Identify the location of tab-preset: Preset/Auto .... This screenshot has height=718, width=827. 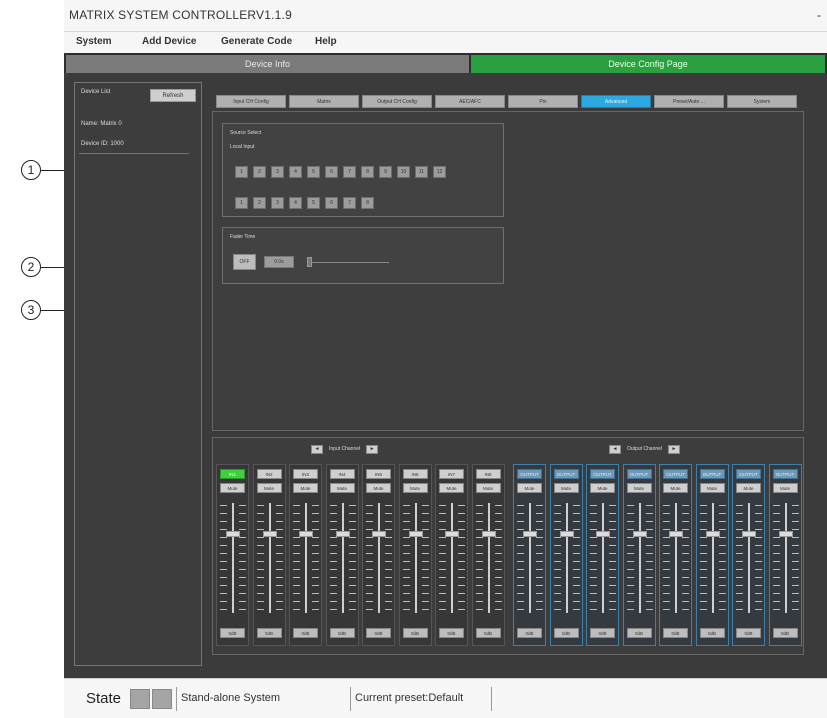
(689, 101).